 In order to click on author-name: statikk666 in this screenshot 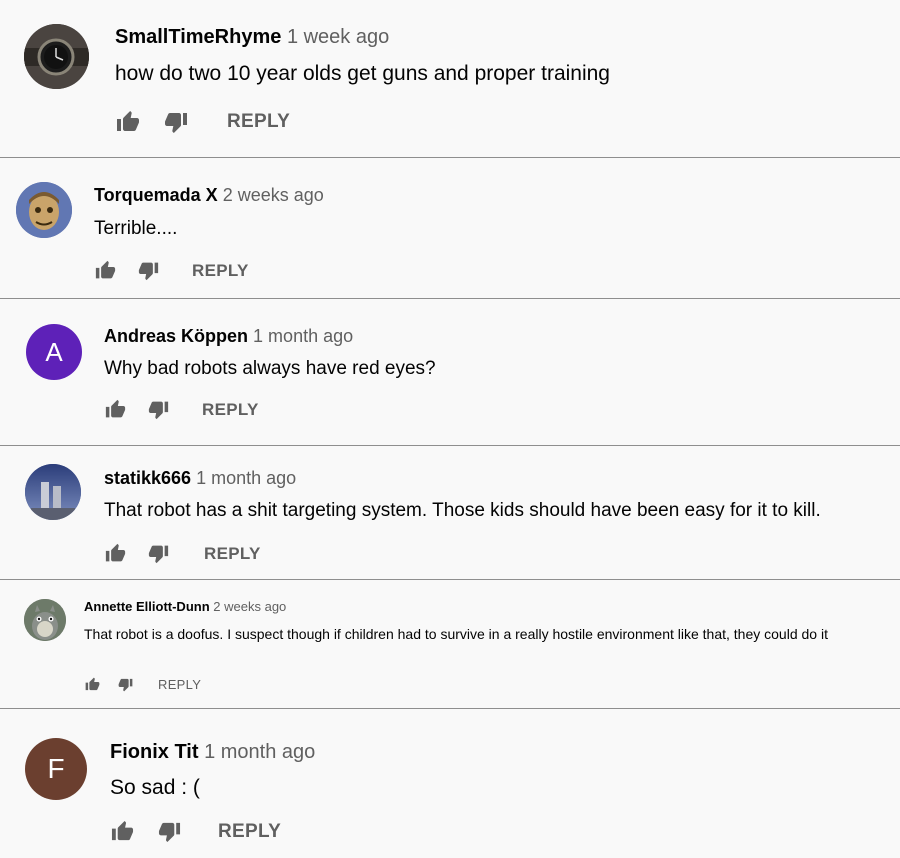, I will do `click(147, 478)`.